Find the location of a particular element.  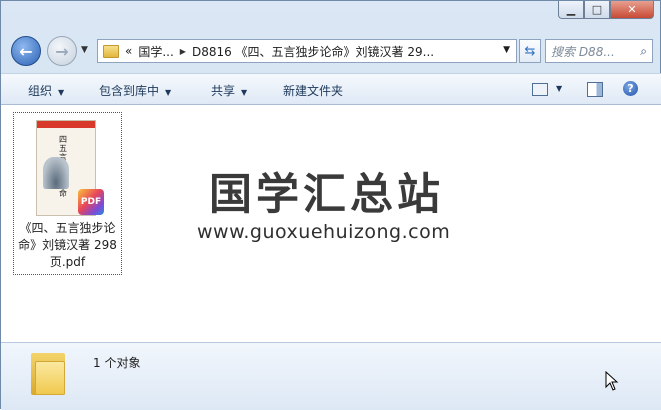

change-view-icon is located at coordinates (540, 89).